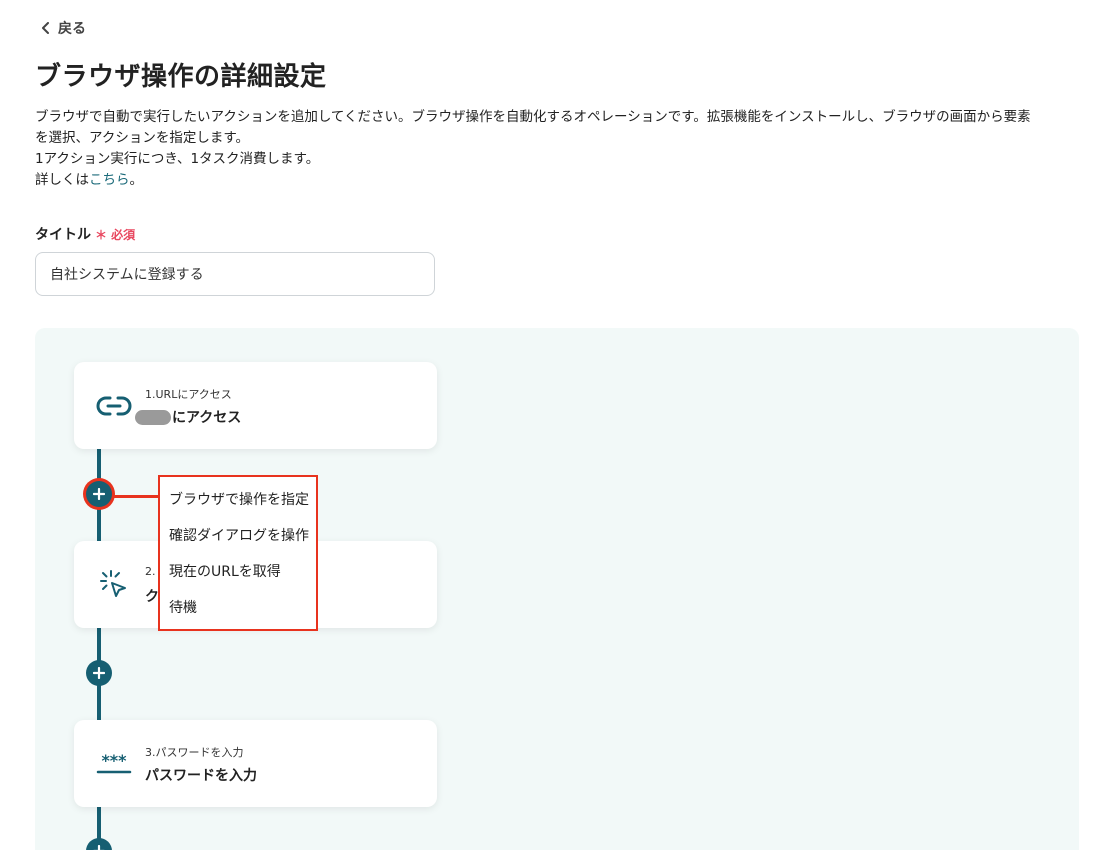 Image resolution: width=1104 pixels, height=850 pixels. I want to click on required-badge: ＊ 必須, so click(115, 235).